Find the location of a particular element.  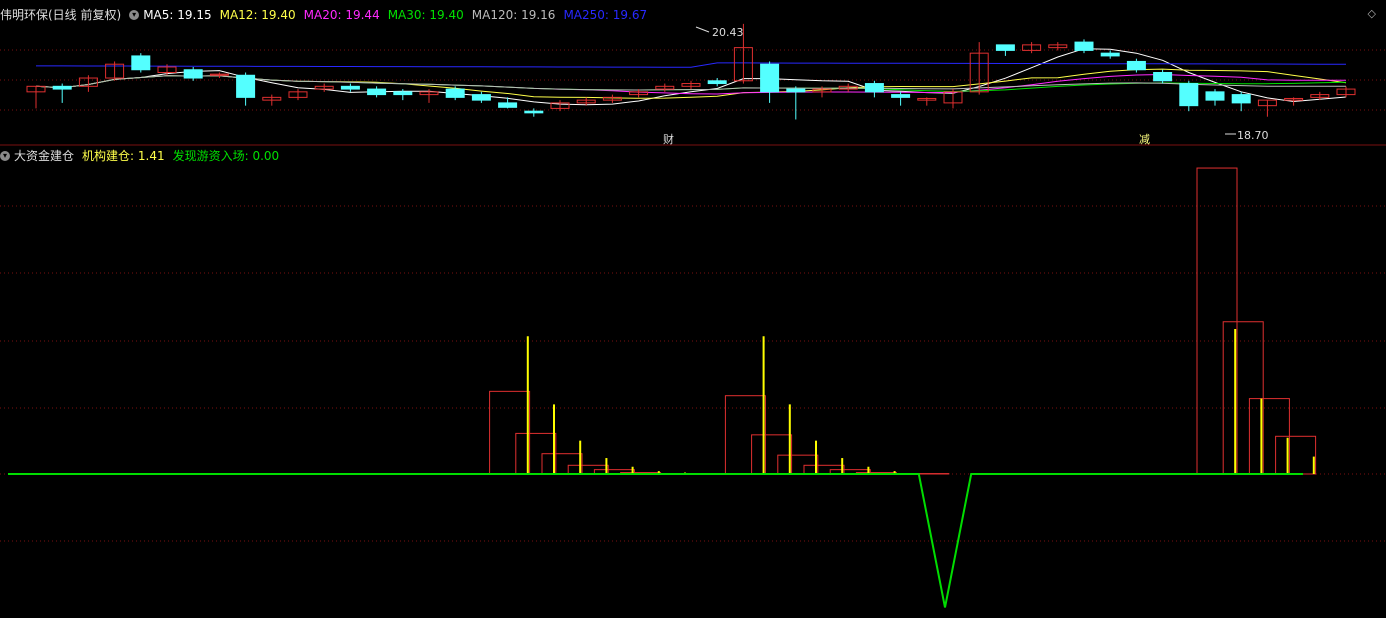

diamond-icon: ◇ is located at coordinates (1372, 13).